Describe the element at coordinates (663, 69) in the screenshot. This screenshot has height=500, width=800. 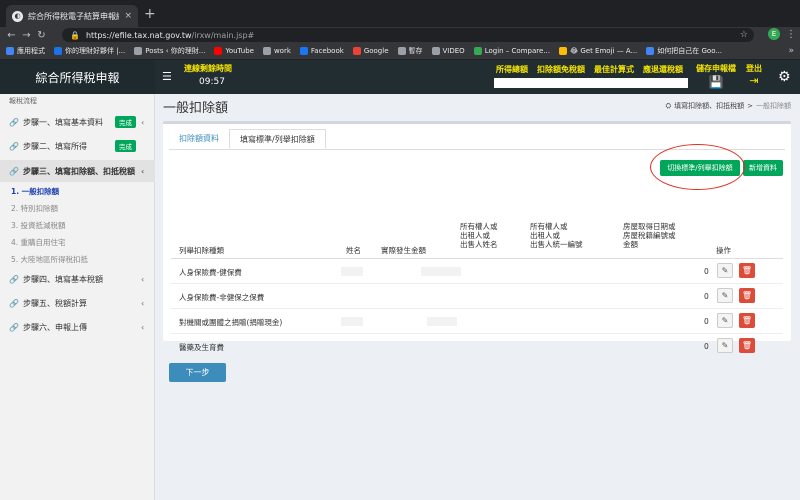
I see `header-link-refund: 應退還稅額` at that location.